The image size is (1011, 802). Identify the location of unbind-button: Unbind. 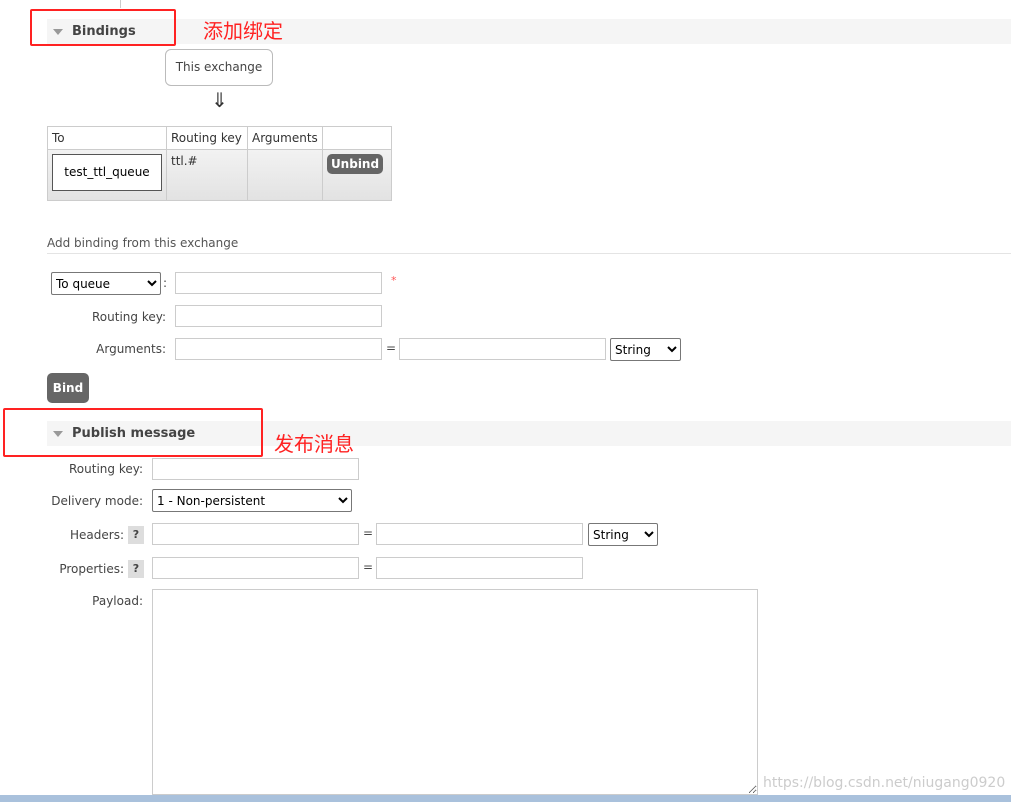
(355, 164).